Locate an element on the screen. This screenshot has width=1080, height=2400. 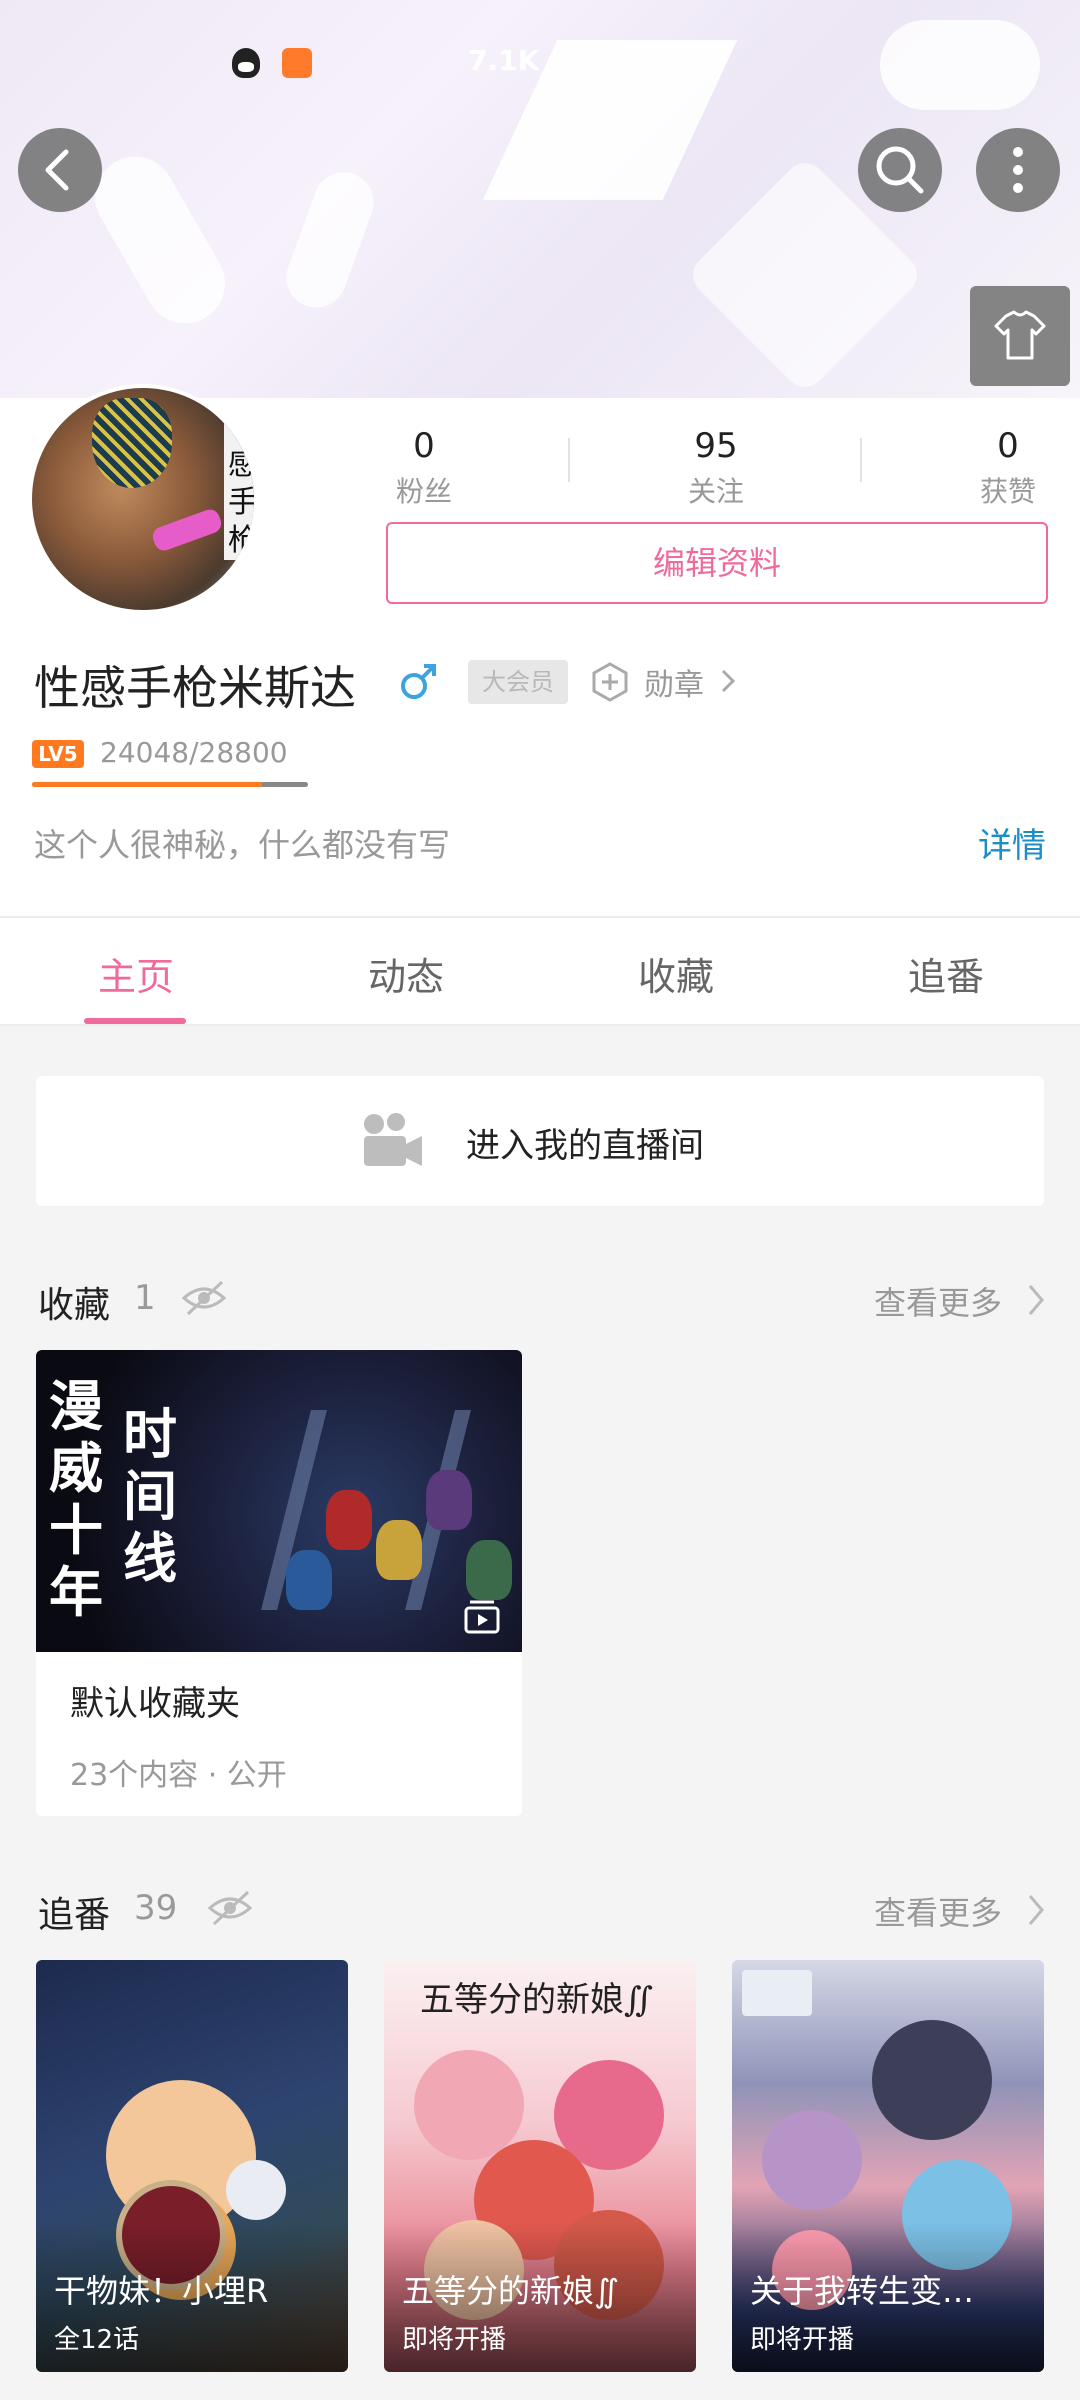
tab-indicator is located at coordinates (135, 1021).